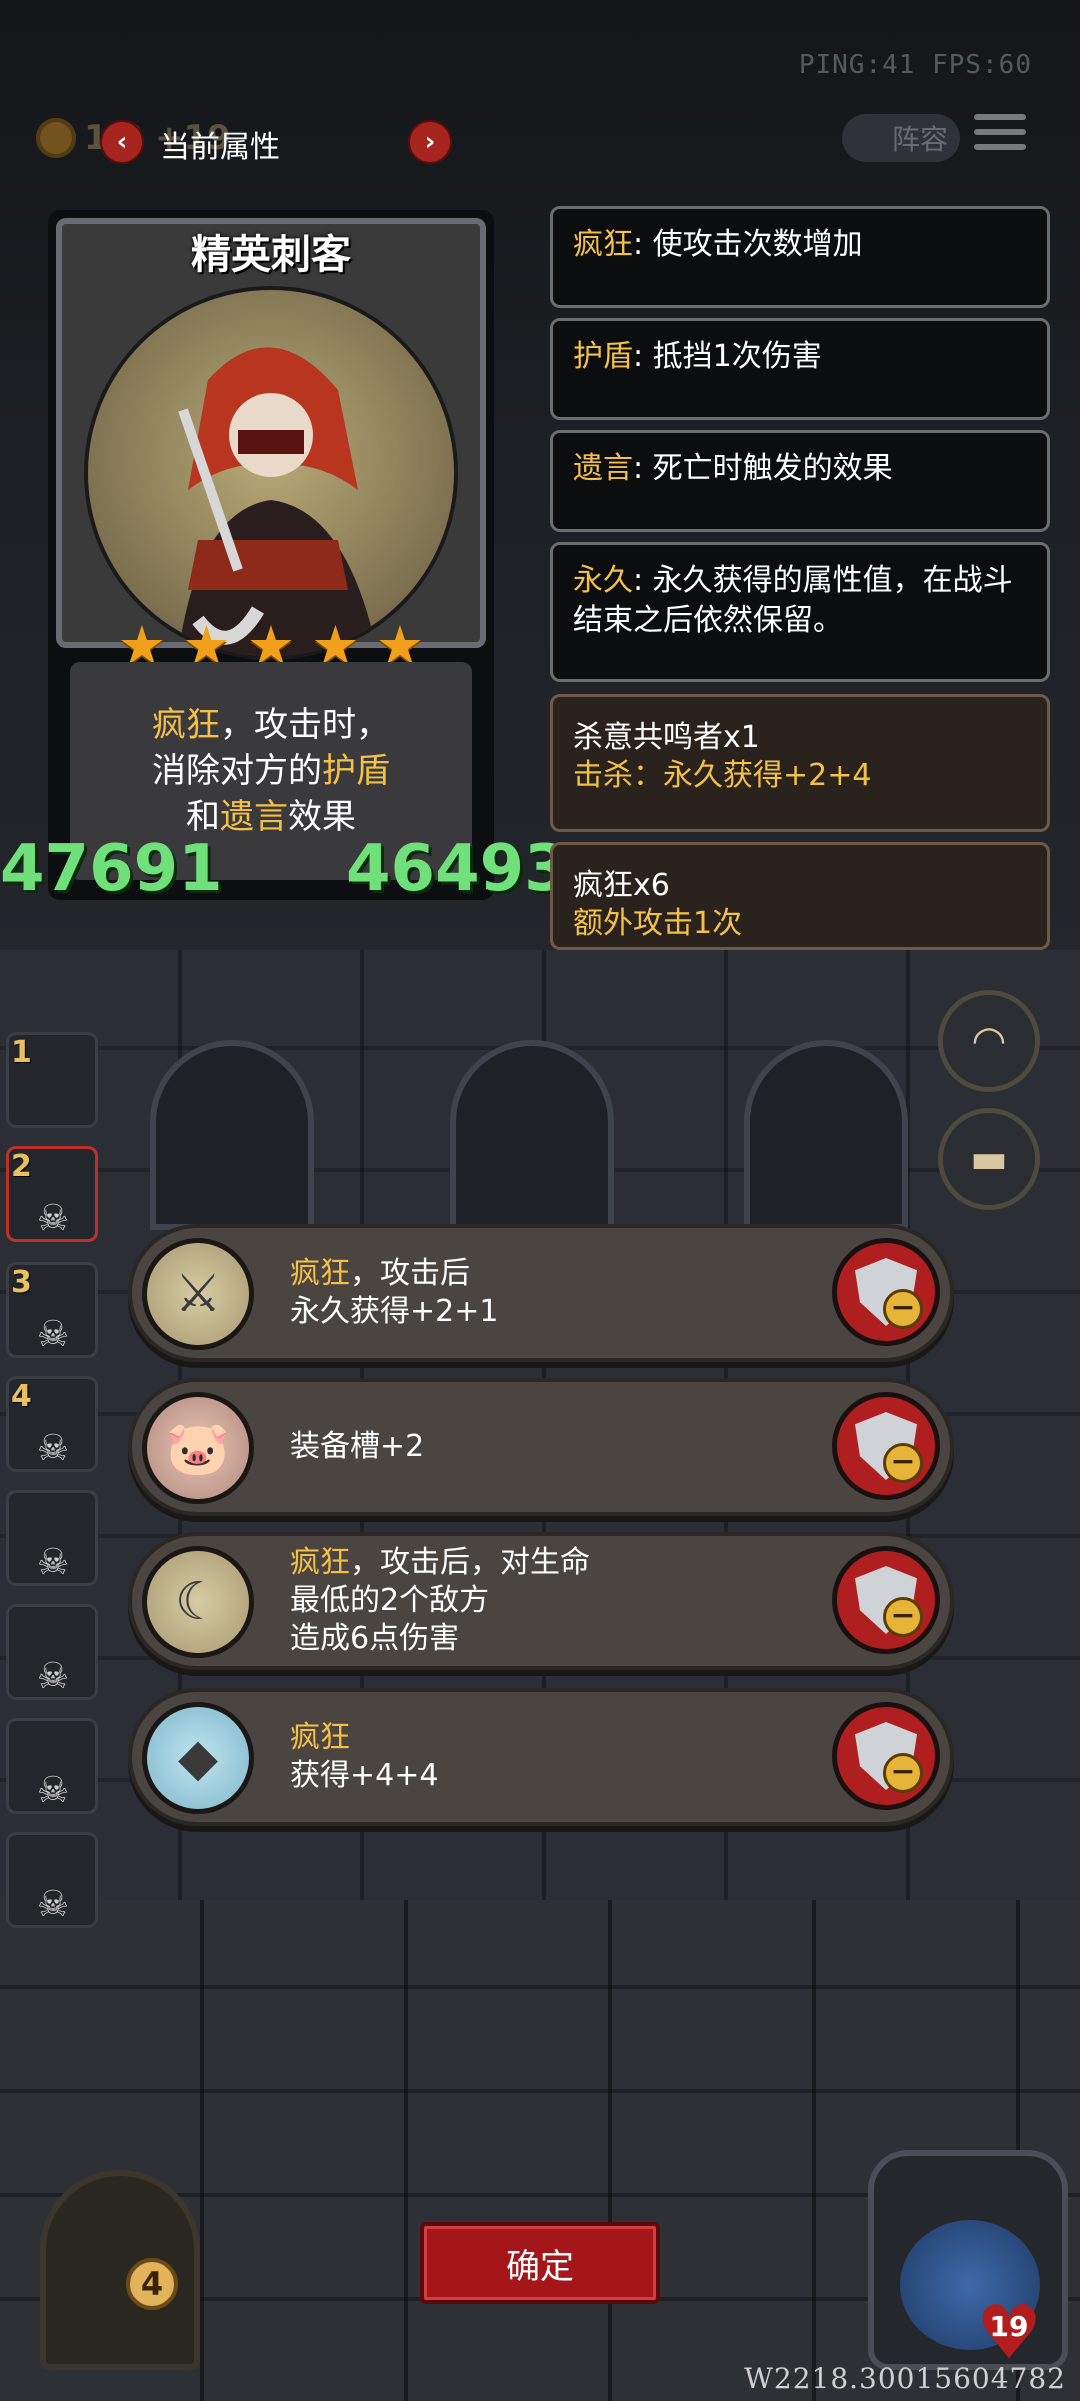 The width and height of the screenshot is (1080, 2401). I want to click on pig-icon: 🐷, so click(198, 1448).